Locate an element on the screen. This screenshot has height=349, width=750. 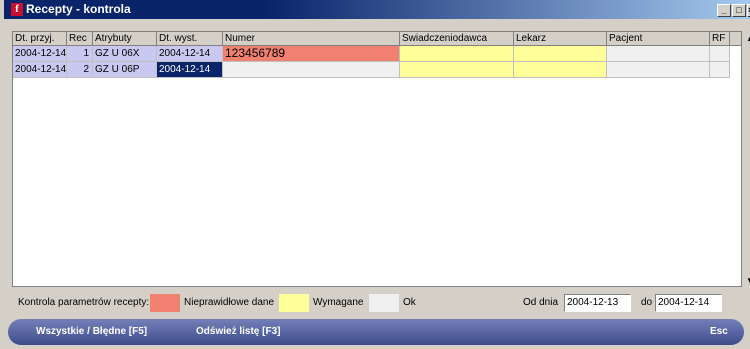
cell-atrybuty: GZ U 06P is located at coordinates (125, 70).